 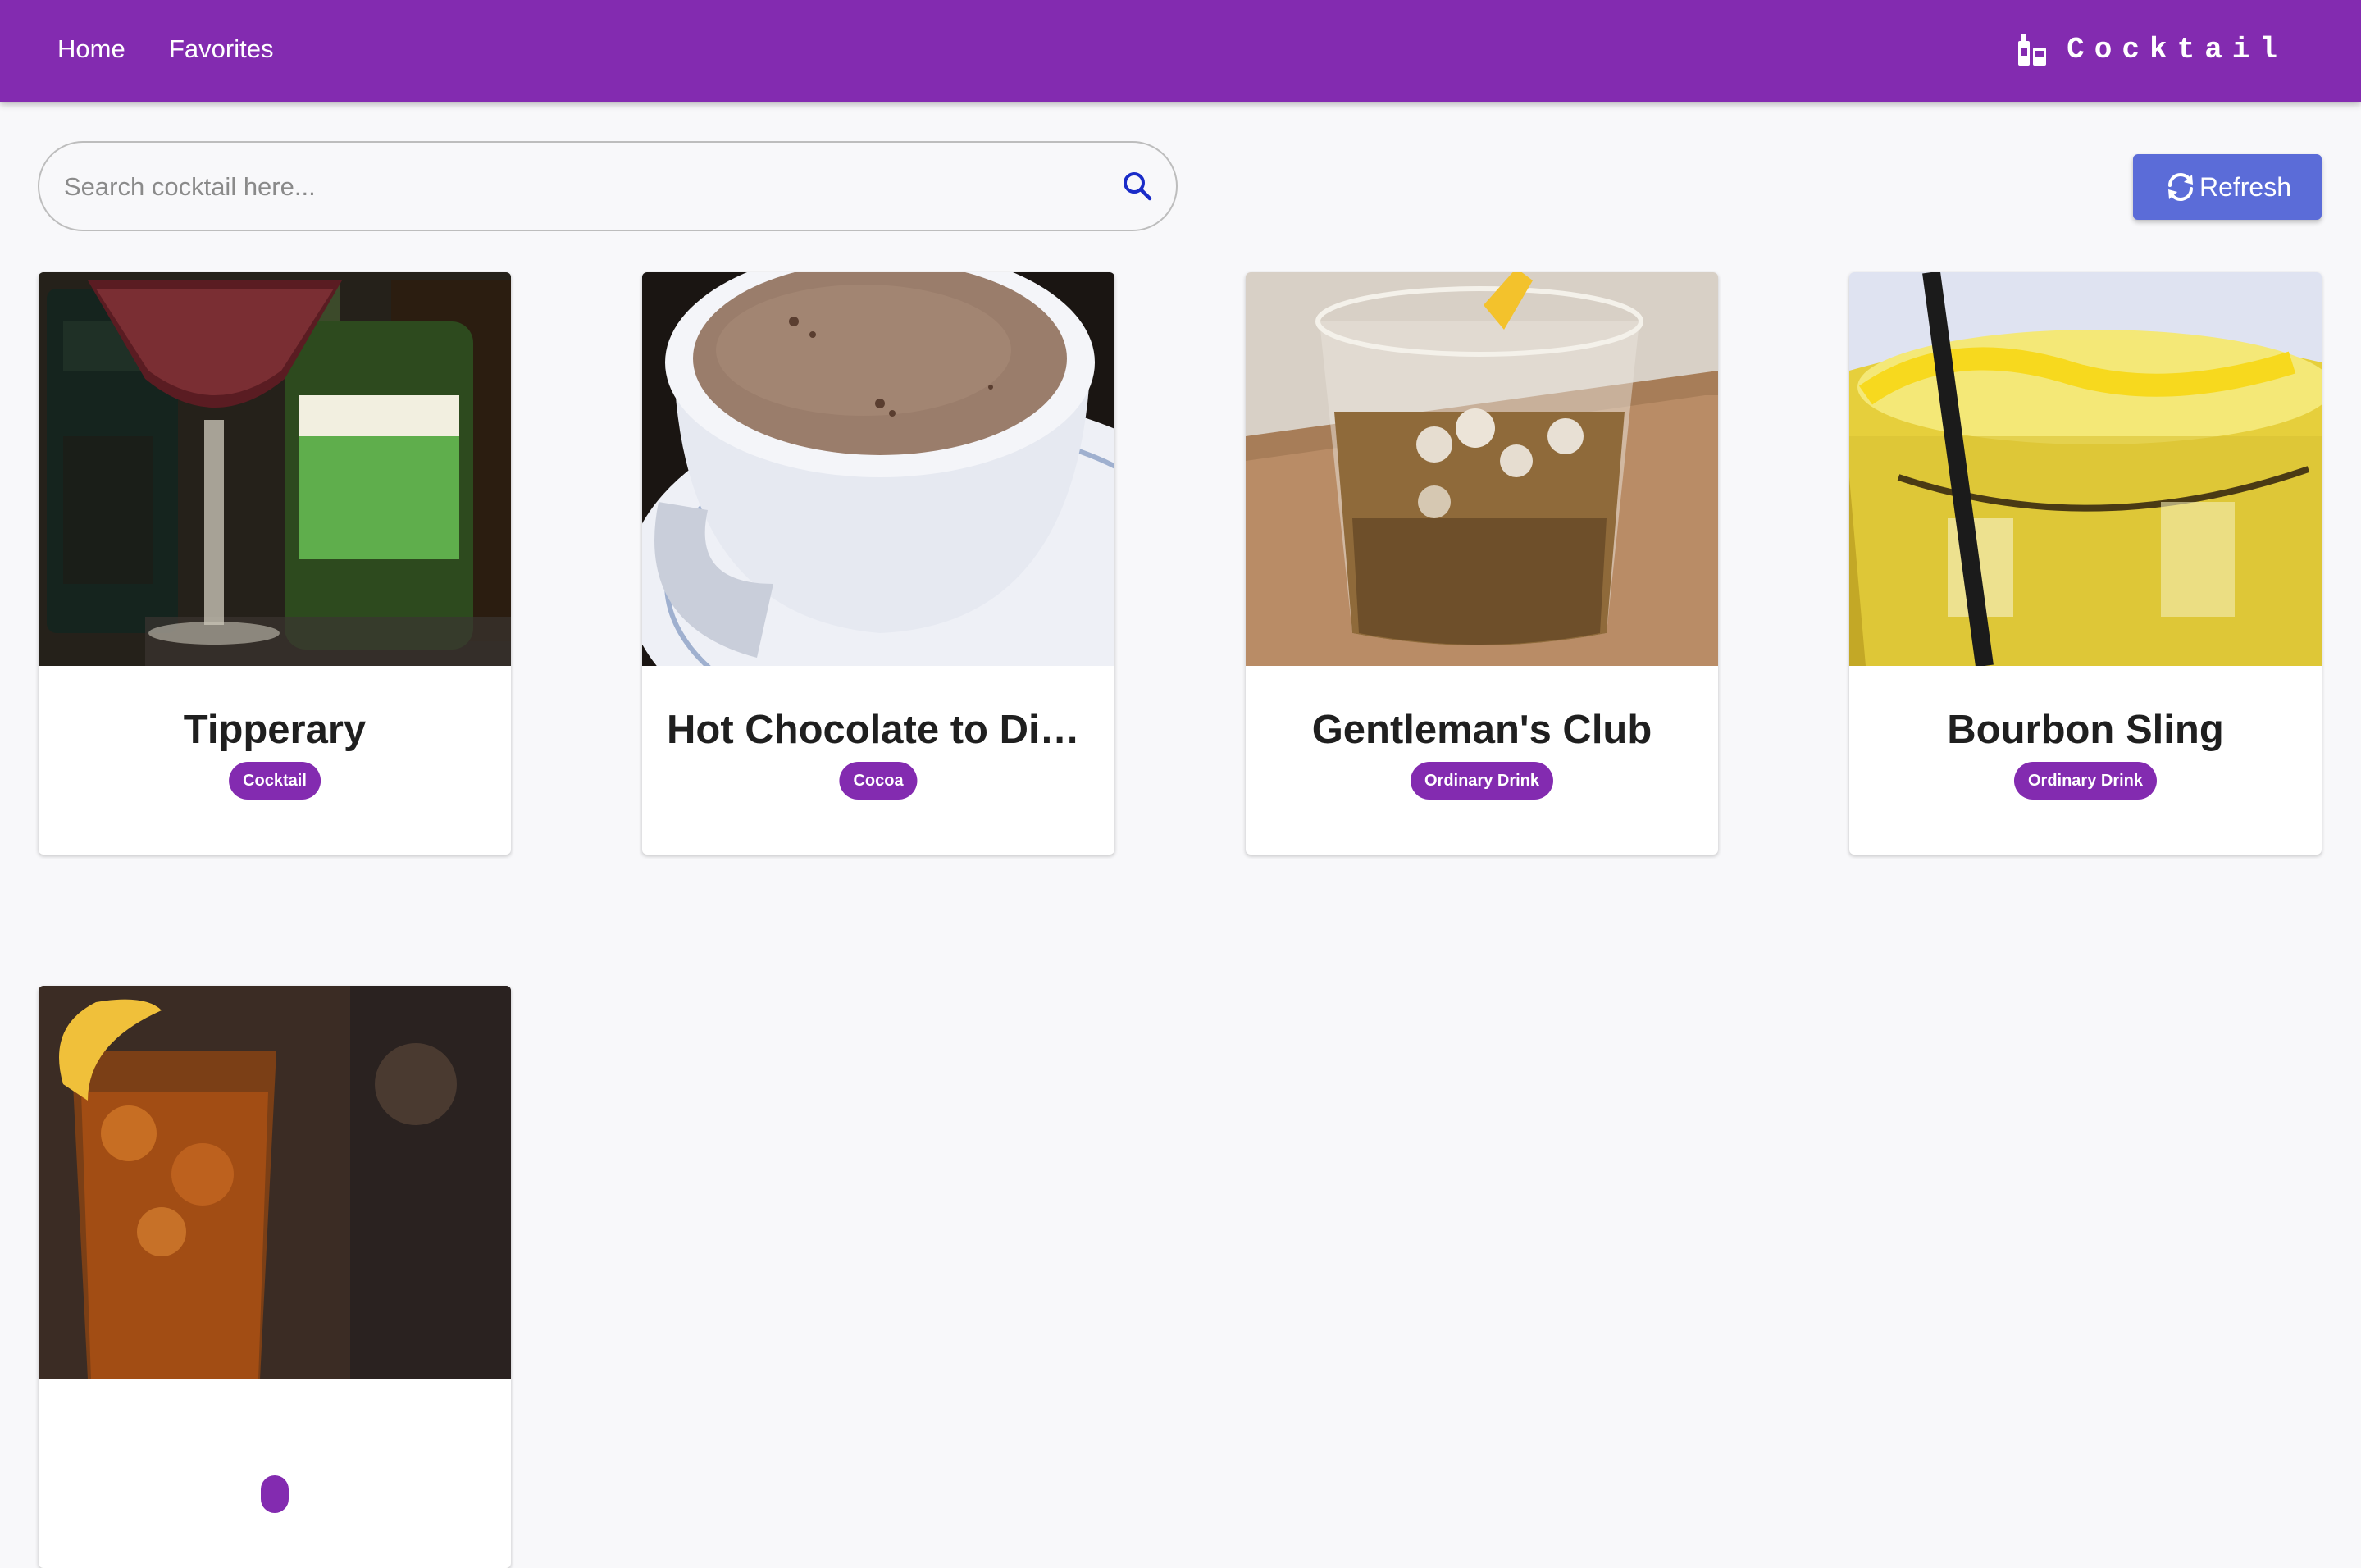 I want to click on search-input, so click(x=576, y=187).